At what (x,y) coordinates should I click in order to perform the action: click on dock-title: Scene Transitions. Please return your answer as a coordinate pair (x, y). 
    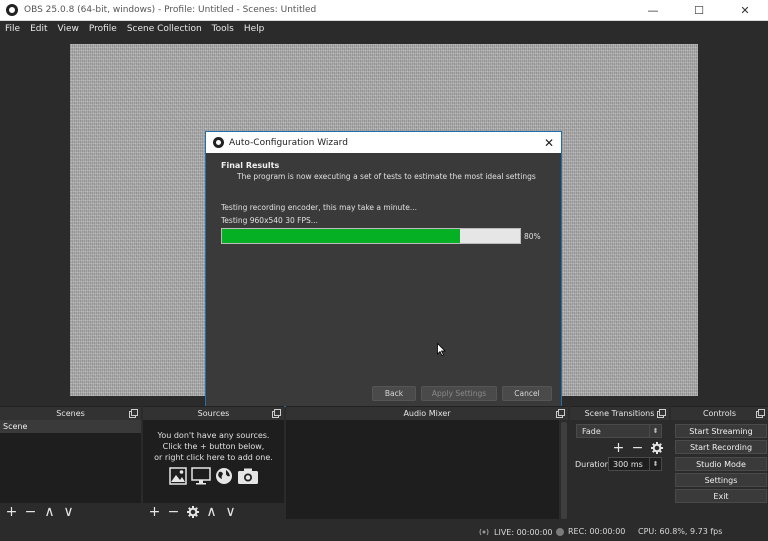
    Looking at the image, I should click on (619, 413).